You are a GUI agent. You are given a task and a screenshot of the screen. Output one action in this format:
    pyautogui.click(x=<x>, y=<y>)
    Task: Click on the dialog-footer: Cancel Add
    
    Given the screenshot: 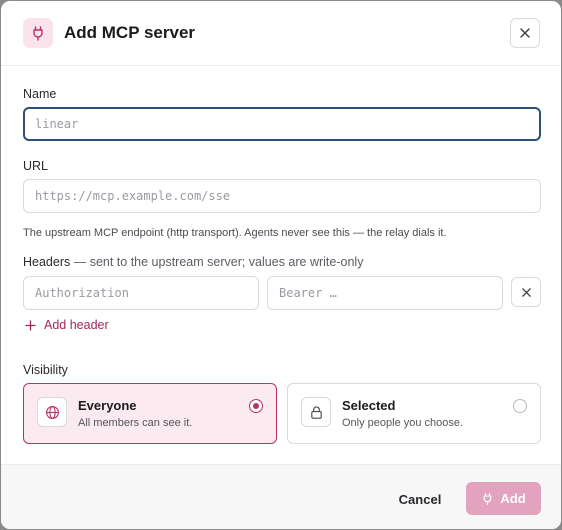 What is the action you would take?
    pyautogui.click(x=281, y=496)
    